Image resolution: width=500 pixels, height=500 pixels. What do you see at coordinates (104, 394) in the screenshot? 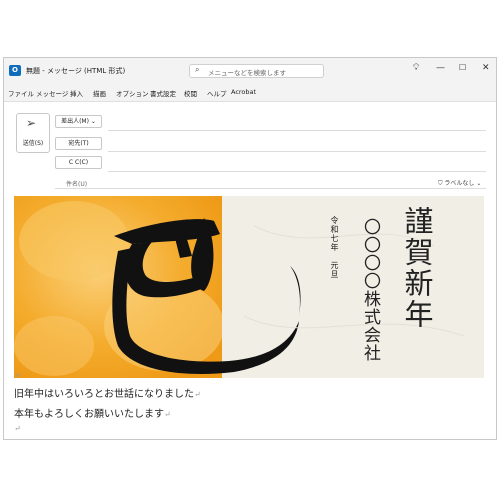
I see `body-line-1-text: 旧年中はいろいろとお世話になりました` at bounding box center [104, 394].